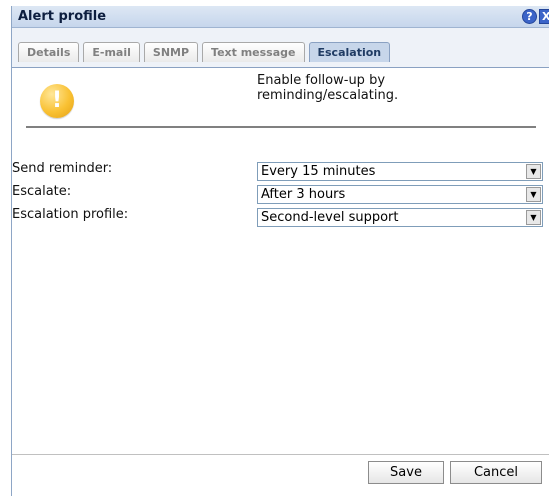  What do you see at coordinates (406, 472) in the screenshot?
I see `save-button: Save` at bounding box center [406, 472].